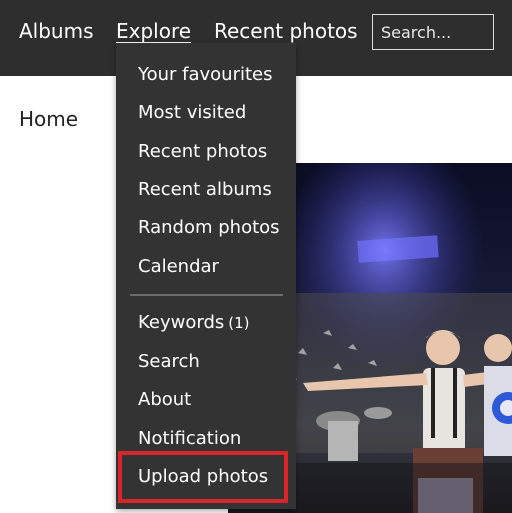 This screenshot has width=512, height=513. Describe the element at coordinates (203, 477) in the screenshot. I see `menu-item-upload-photos: Upload photos` at that location.